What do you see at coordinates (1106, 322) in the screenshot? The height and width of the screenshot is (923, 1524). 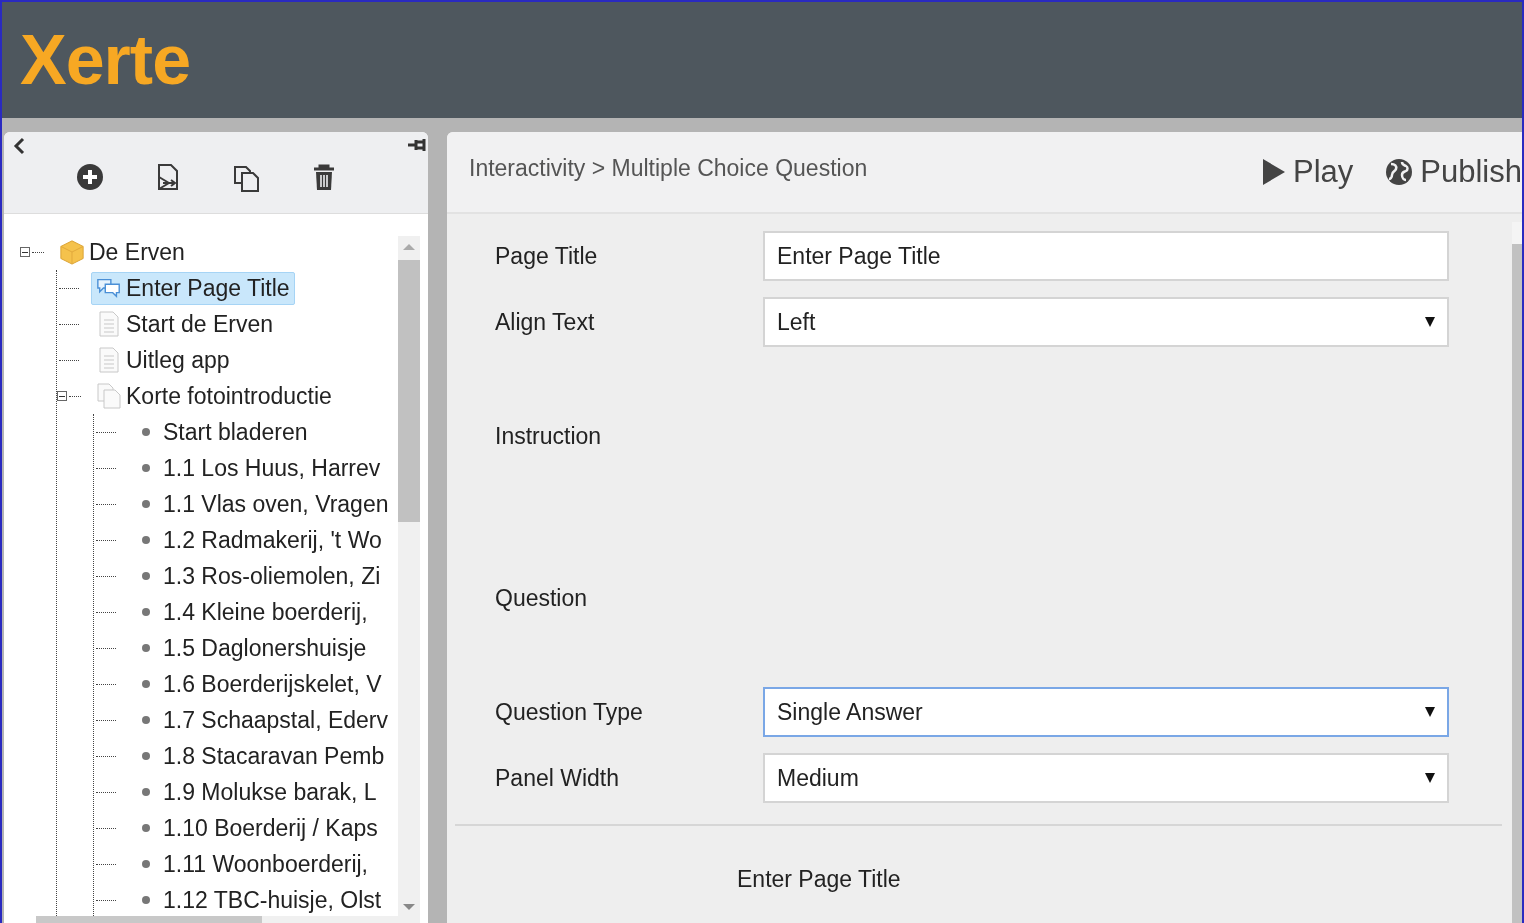 I see `dropdown: Left` at bounding box center [1106, 322].